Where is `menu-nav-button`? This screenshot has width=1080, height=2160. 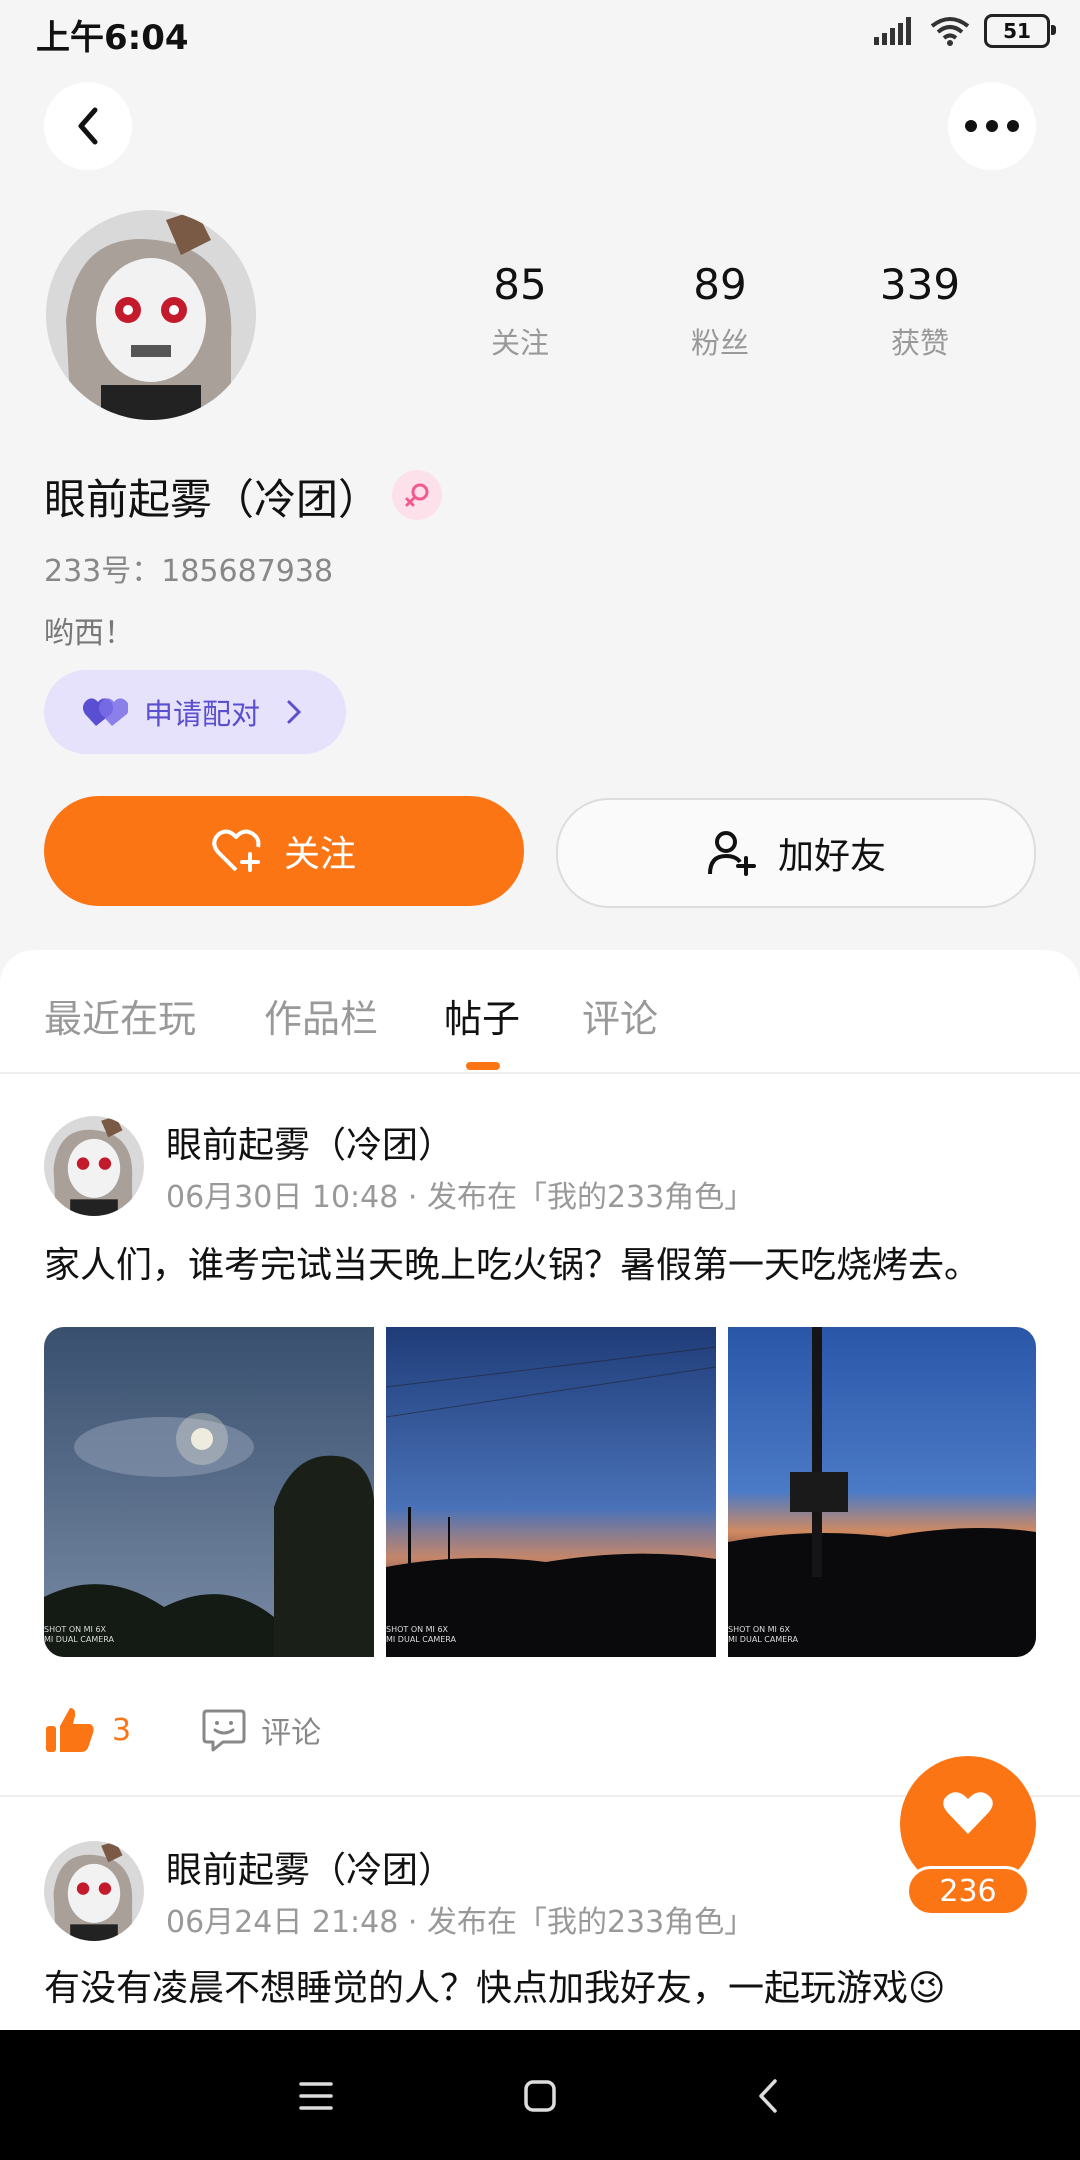 menu-nav-button is located at coordinates (316, 2096).